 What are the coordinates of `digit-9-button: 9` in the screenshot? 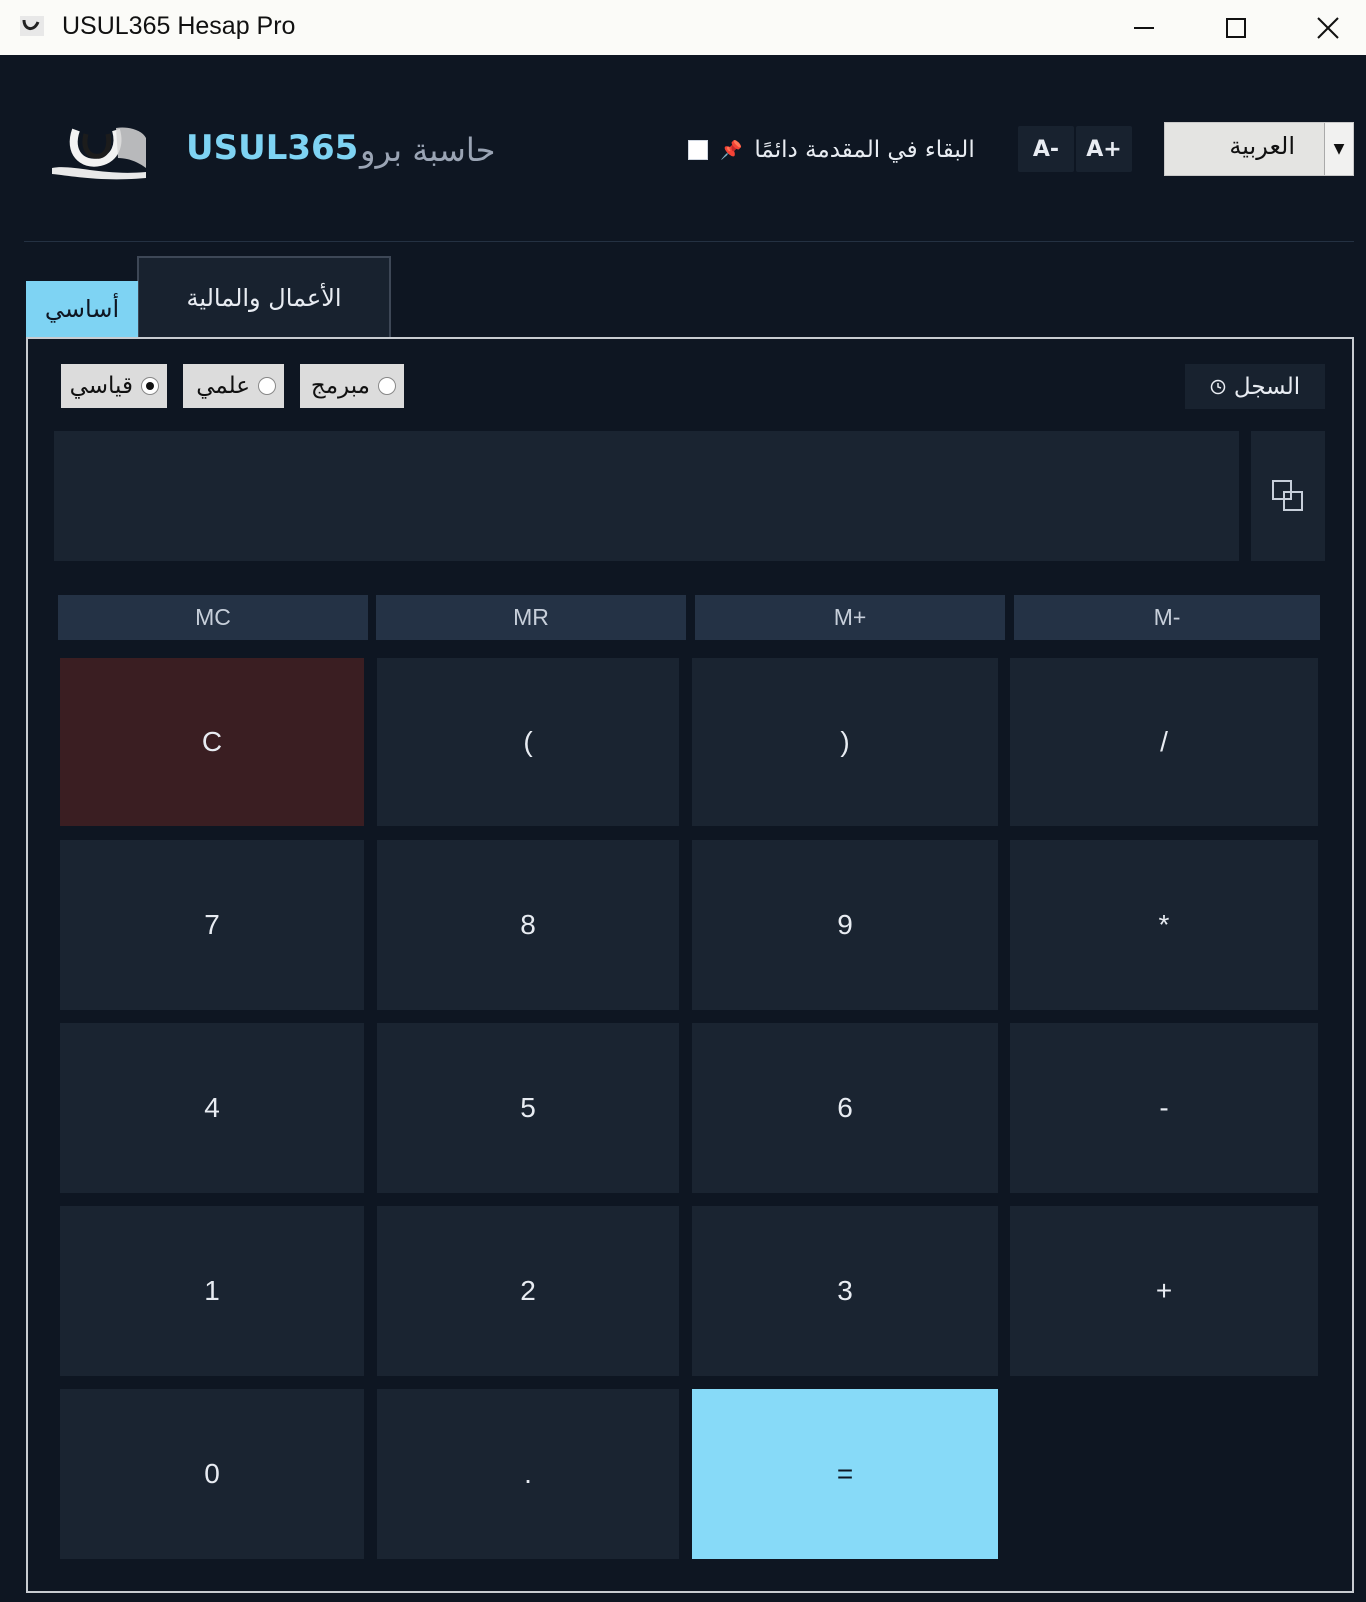 It's located at (845, 925).